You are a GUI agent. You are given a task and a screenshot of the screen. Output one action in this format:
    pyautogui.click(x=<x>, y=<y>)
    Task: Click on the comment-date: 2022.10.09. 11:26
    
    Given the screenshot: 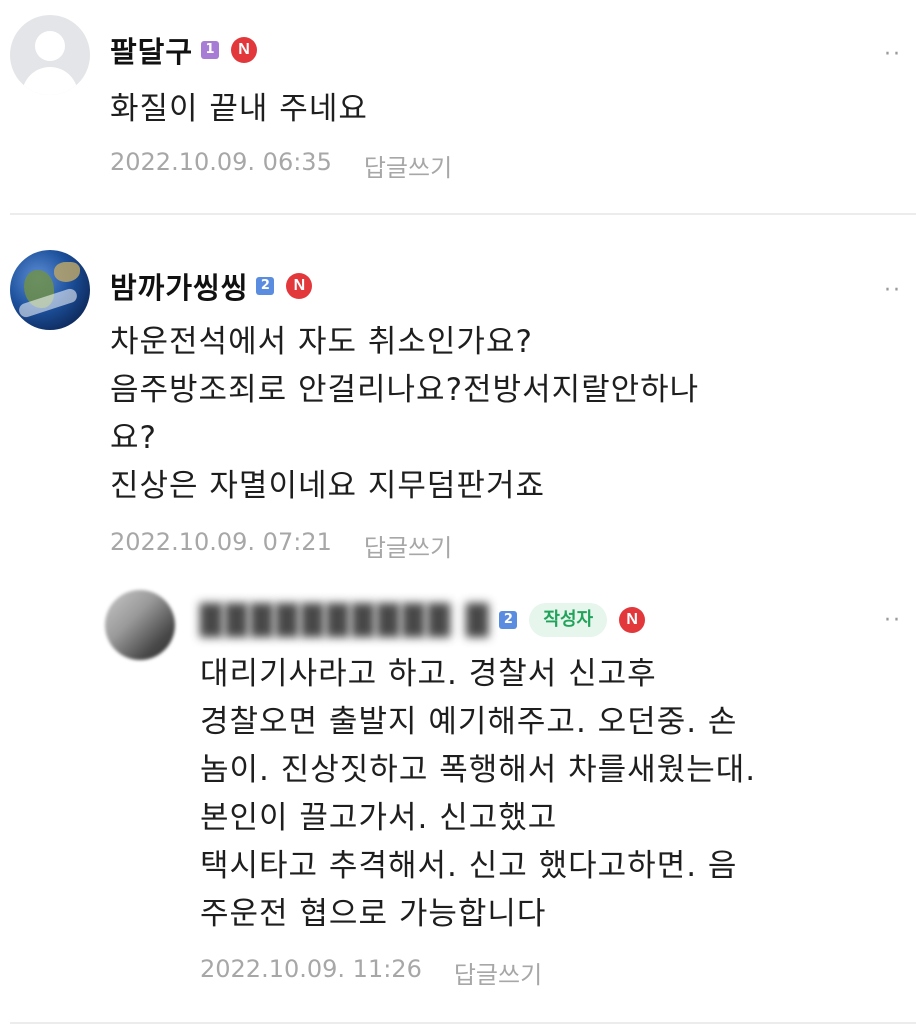 What is the action you would take?
    pyautogui.click(x=311, y=969)
    